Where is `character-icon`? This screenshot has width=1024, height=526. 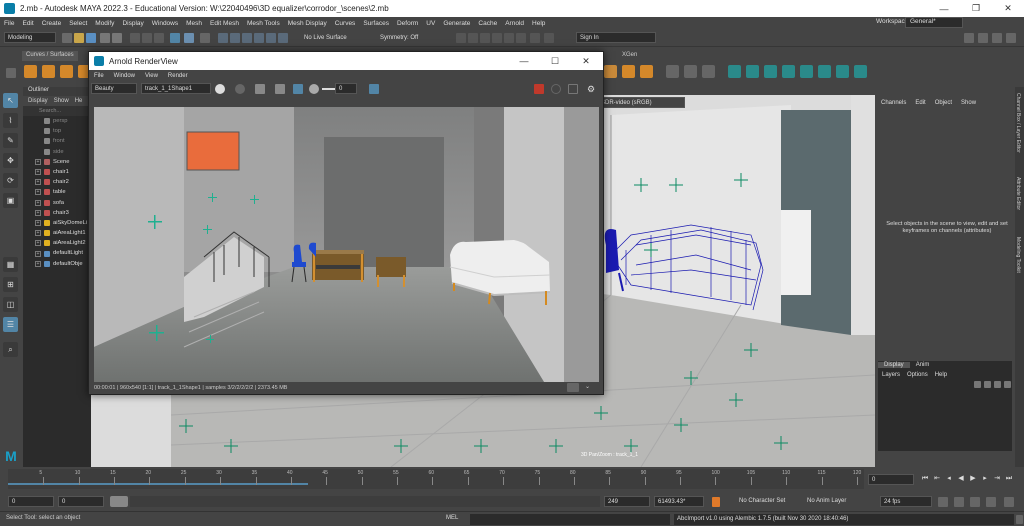 character-icon is located at coordinates (991, 502).